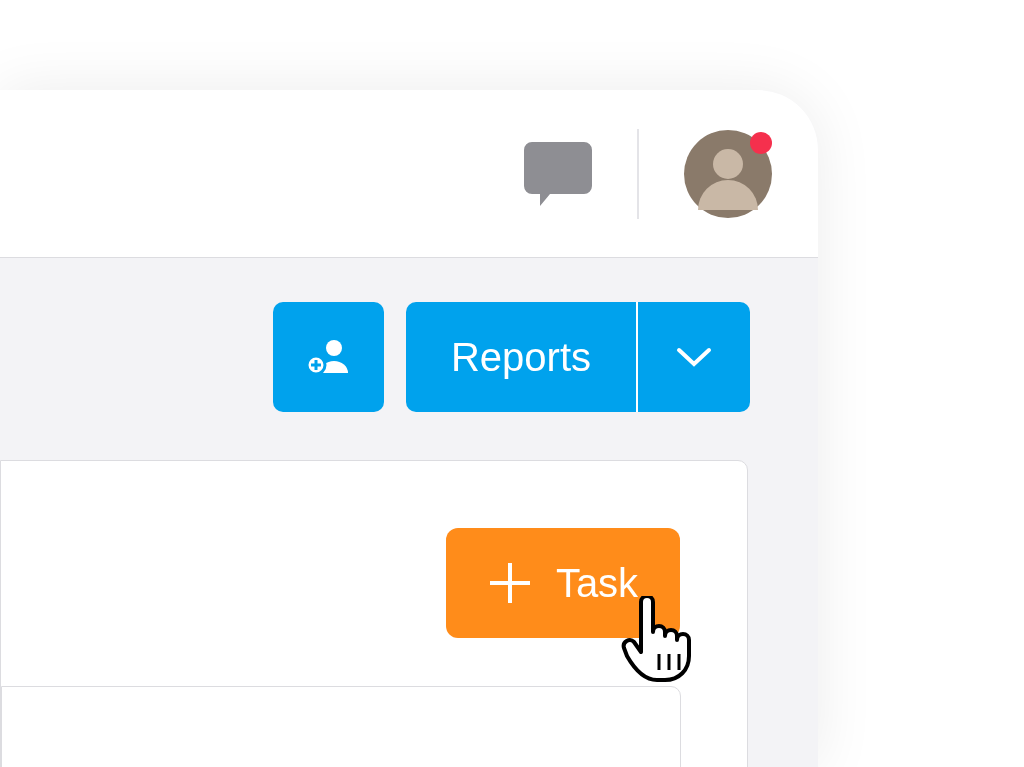 This screenshot has height=767, width=1024. I want to click on reports-button: Reports, so click(522, 357).